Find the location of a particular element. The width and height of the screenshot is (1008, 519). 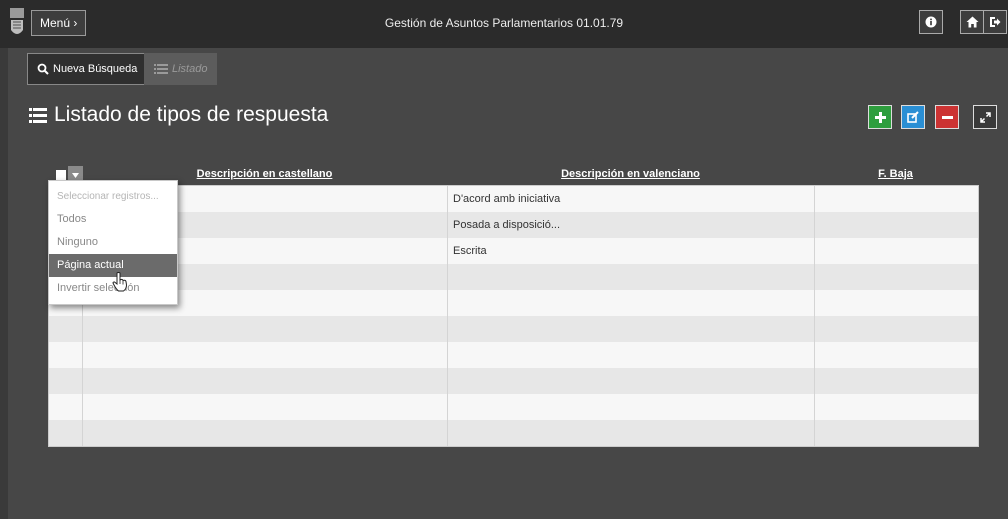

hand-cursor-icon is located at coordinates (120, 282).